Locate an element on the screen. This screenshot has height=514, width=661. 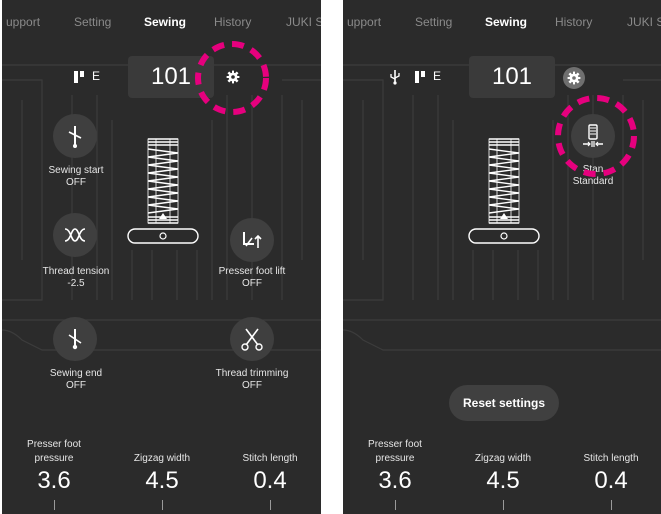
thread-tension-label: Thread tension -2.5 is located at coordinates (76, 277).